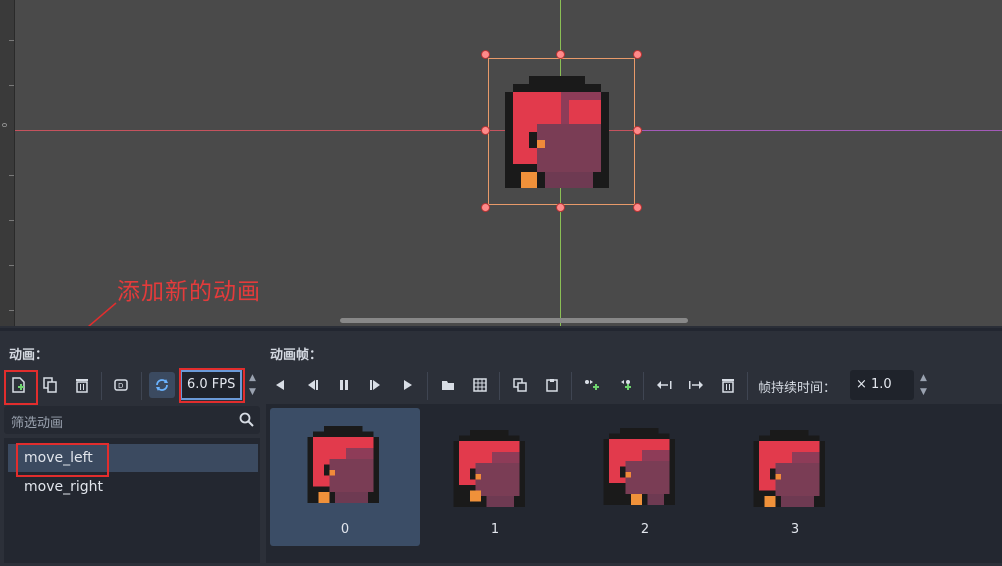 This screenshot has height=566, width=1002. I want to click on paste-icon, so click(552, 385).